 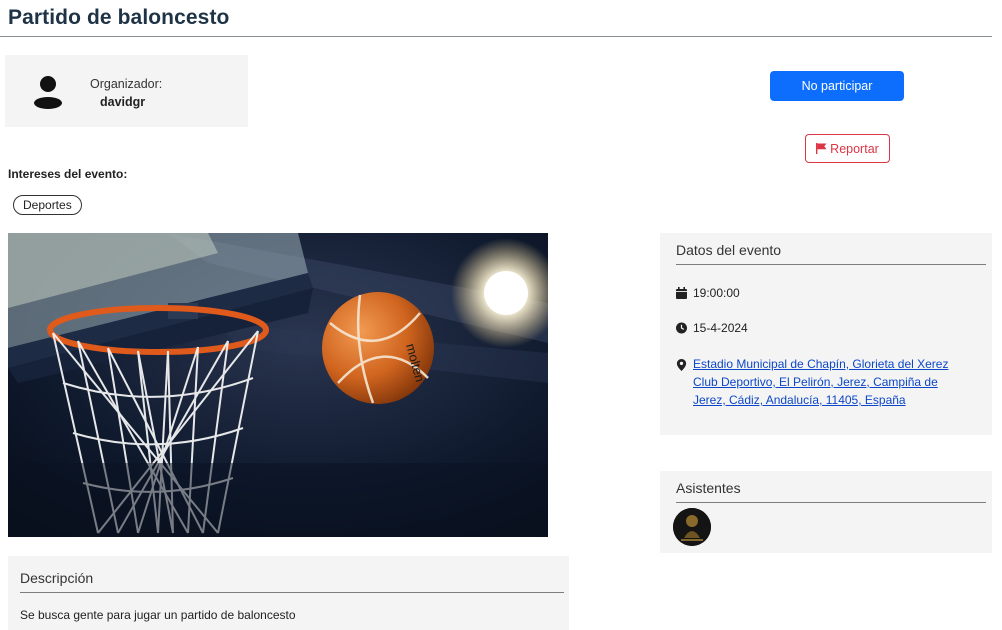 What do you see at coordinates (126, 84) in the screenshot?
I see `organizer-label: Organizador:` at bounding box center [126, 84].